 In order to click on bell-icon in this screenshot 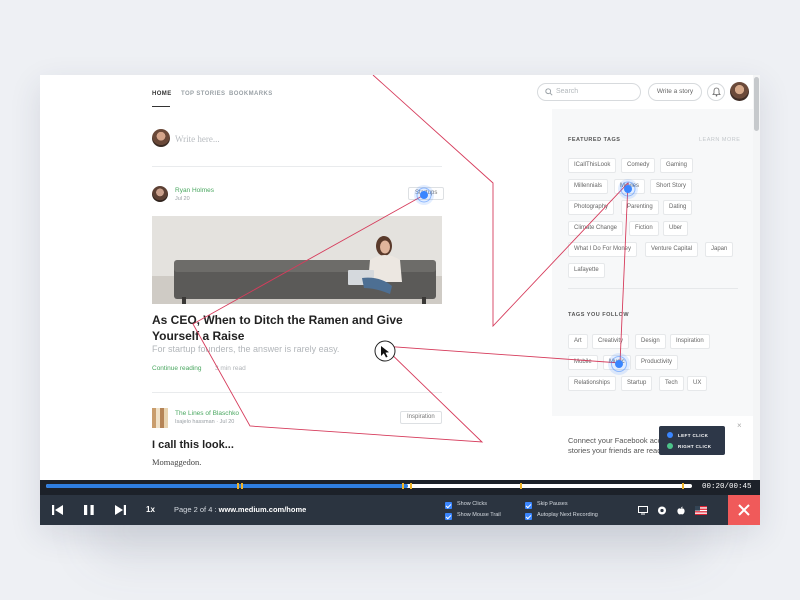, I will do `click(716, 92)`.